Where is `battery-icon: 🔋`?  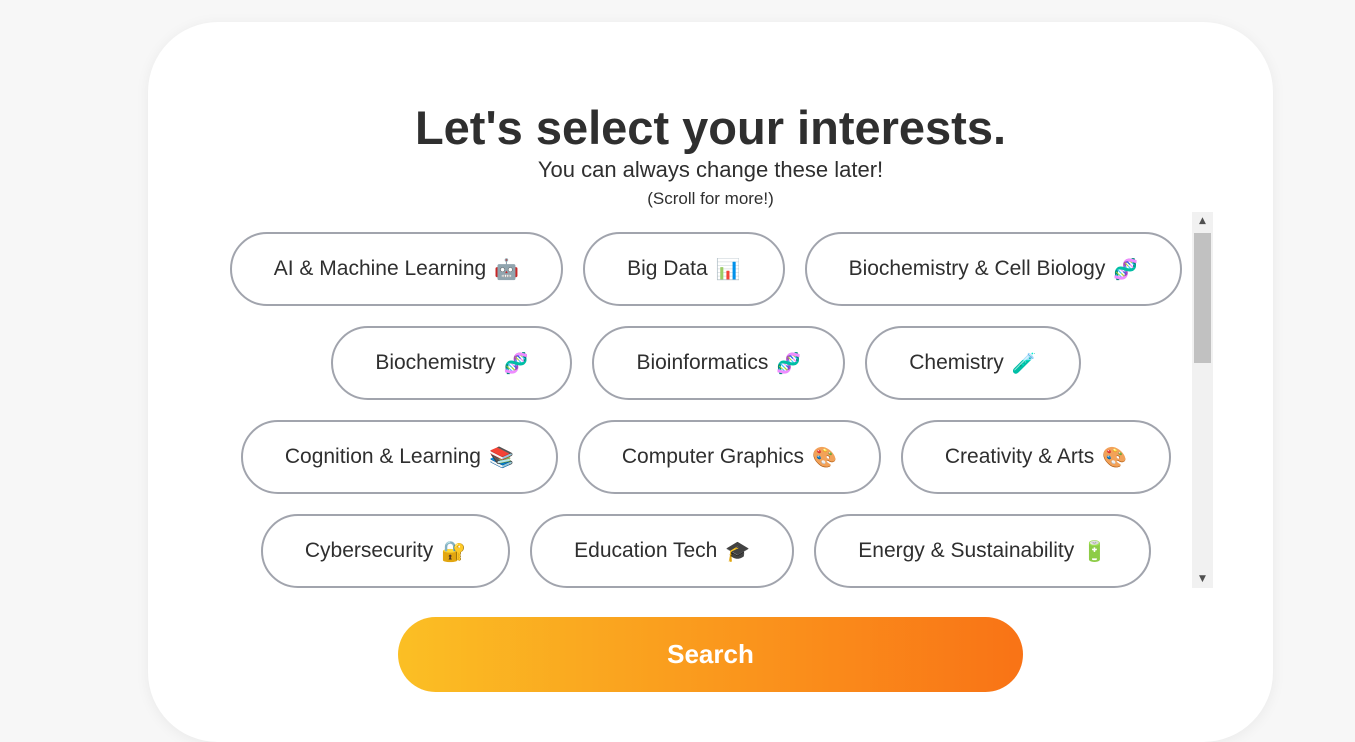 battery-icon: 🔋 is located at coordinates (1095, 551).